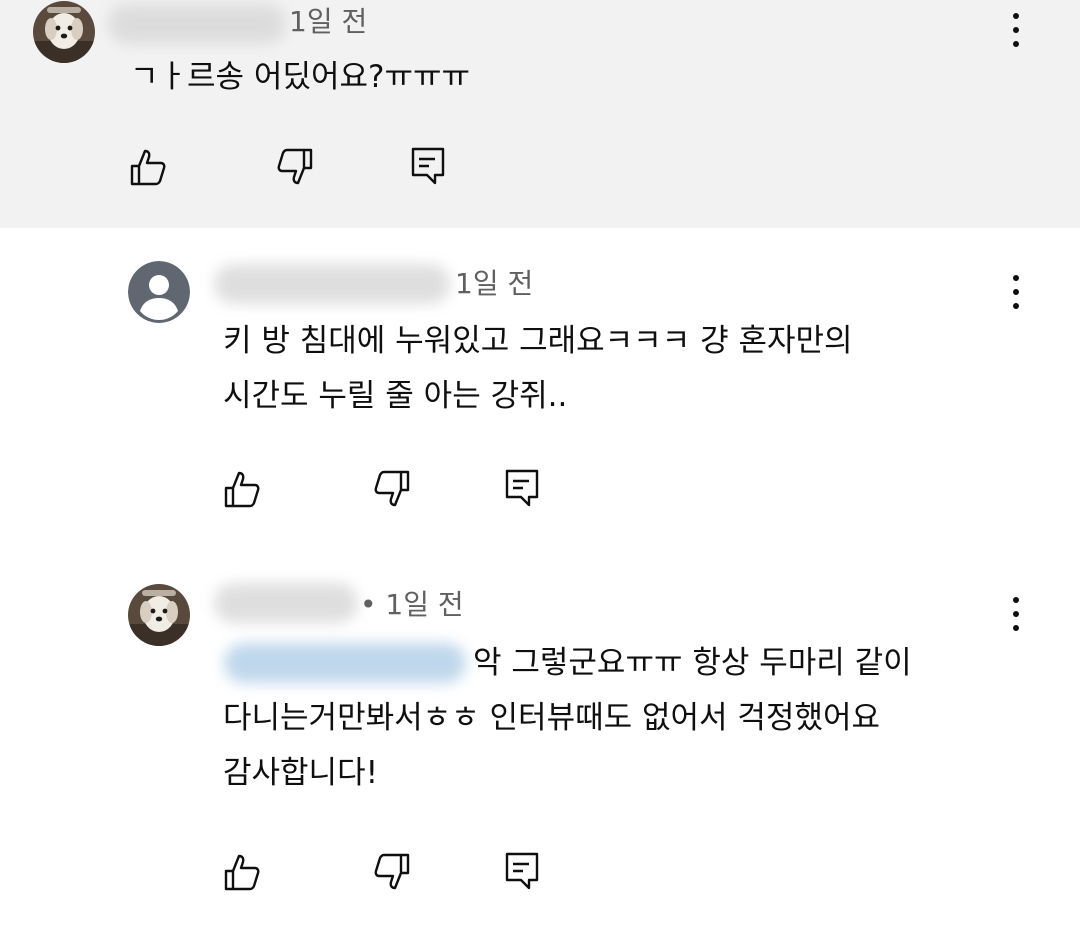 The image size is (1080, 928). I want to click on comment-line: 키 방 침대에 누워있고 그래요ㅋㅋㅋ 걍 혼자만의, so click(538, 341).